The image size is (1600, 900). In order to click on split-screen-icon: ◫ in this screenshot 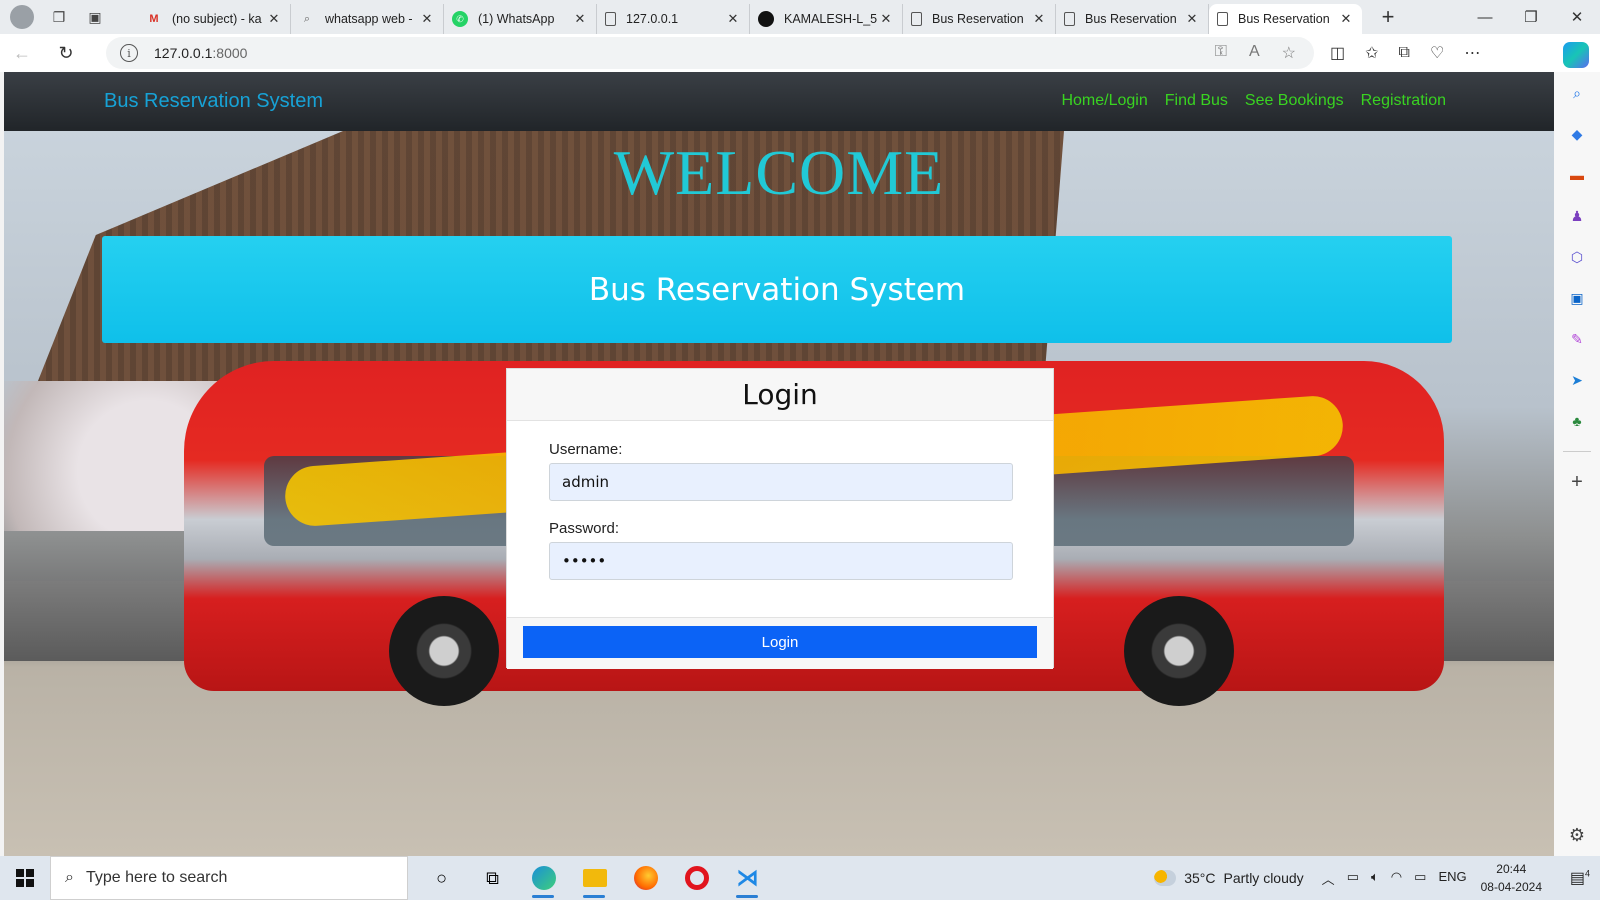, I will do `click(1337, 53)`.